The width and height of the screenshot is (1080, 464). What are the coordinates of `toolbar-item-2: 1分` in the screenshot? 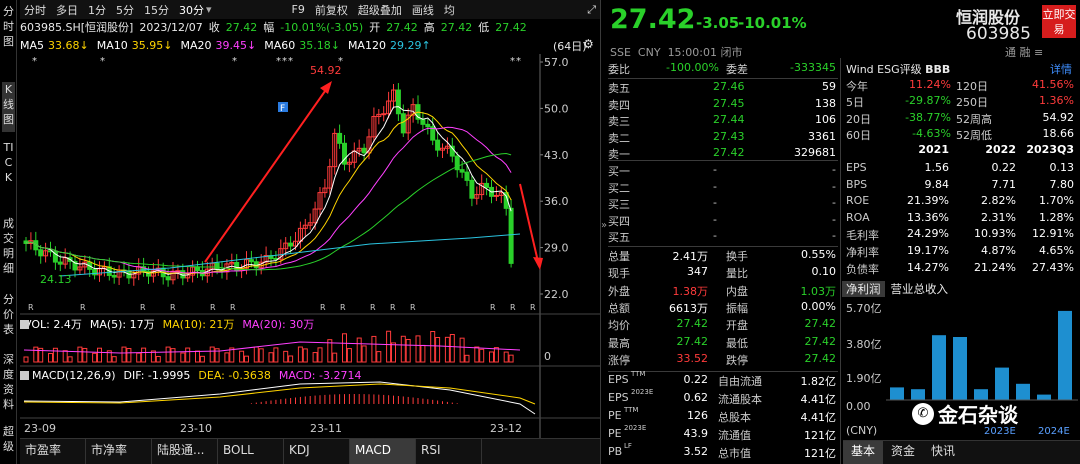 It's located at (97, 10).